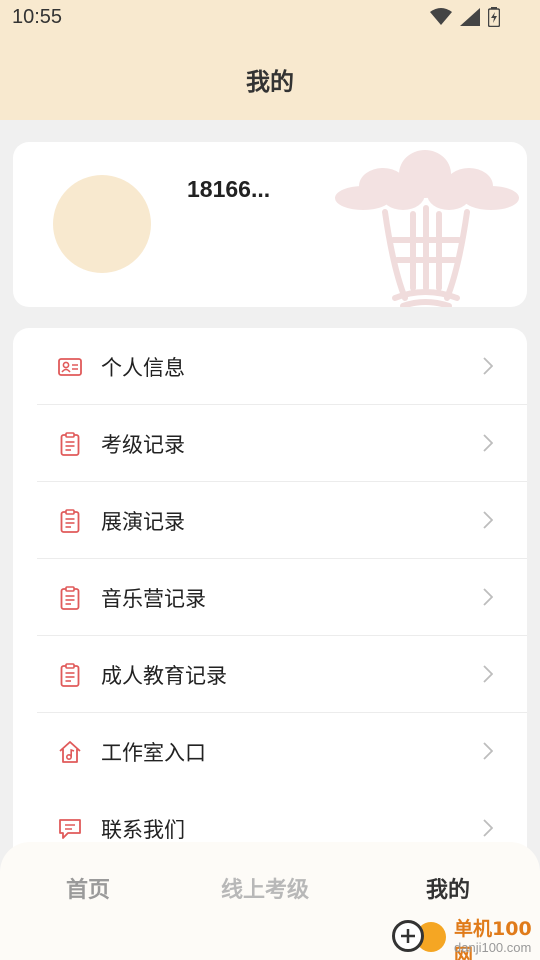  What do you see at coordinates (143, 444) in the screenshot?
I see `menu-item-label: 考级记录` at bounding box center [143, 444].